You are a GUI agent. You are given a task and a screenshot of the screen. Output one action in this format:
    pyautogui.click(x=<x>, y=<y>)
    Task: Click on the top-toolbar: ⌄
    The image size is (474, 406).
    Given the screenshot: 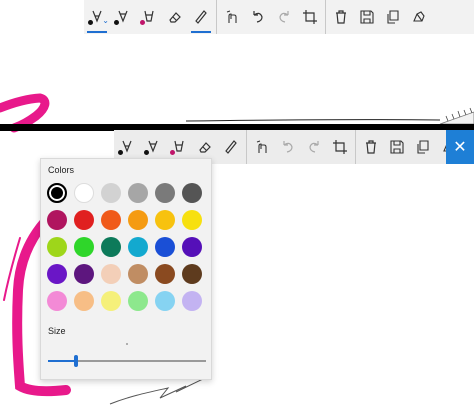 What is the action you would take?
    pyautogui.click(x=279, y=17)
    